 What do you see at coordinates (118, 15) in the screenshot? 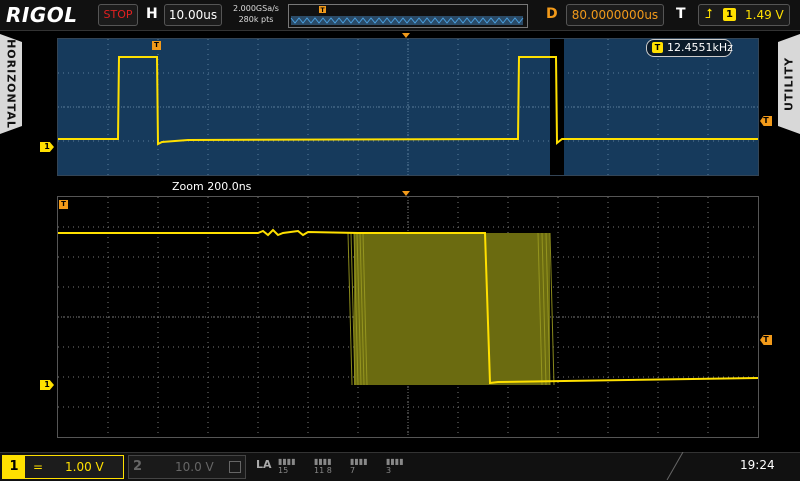
I see `run-stop-status: STOP` at bounding box center [118, 15].